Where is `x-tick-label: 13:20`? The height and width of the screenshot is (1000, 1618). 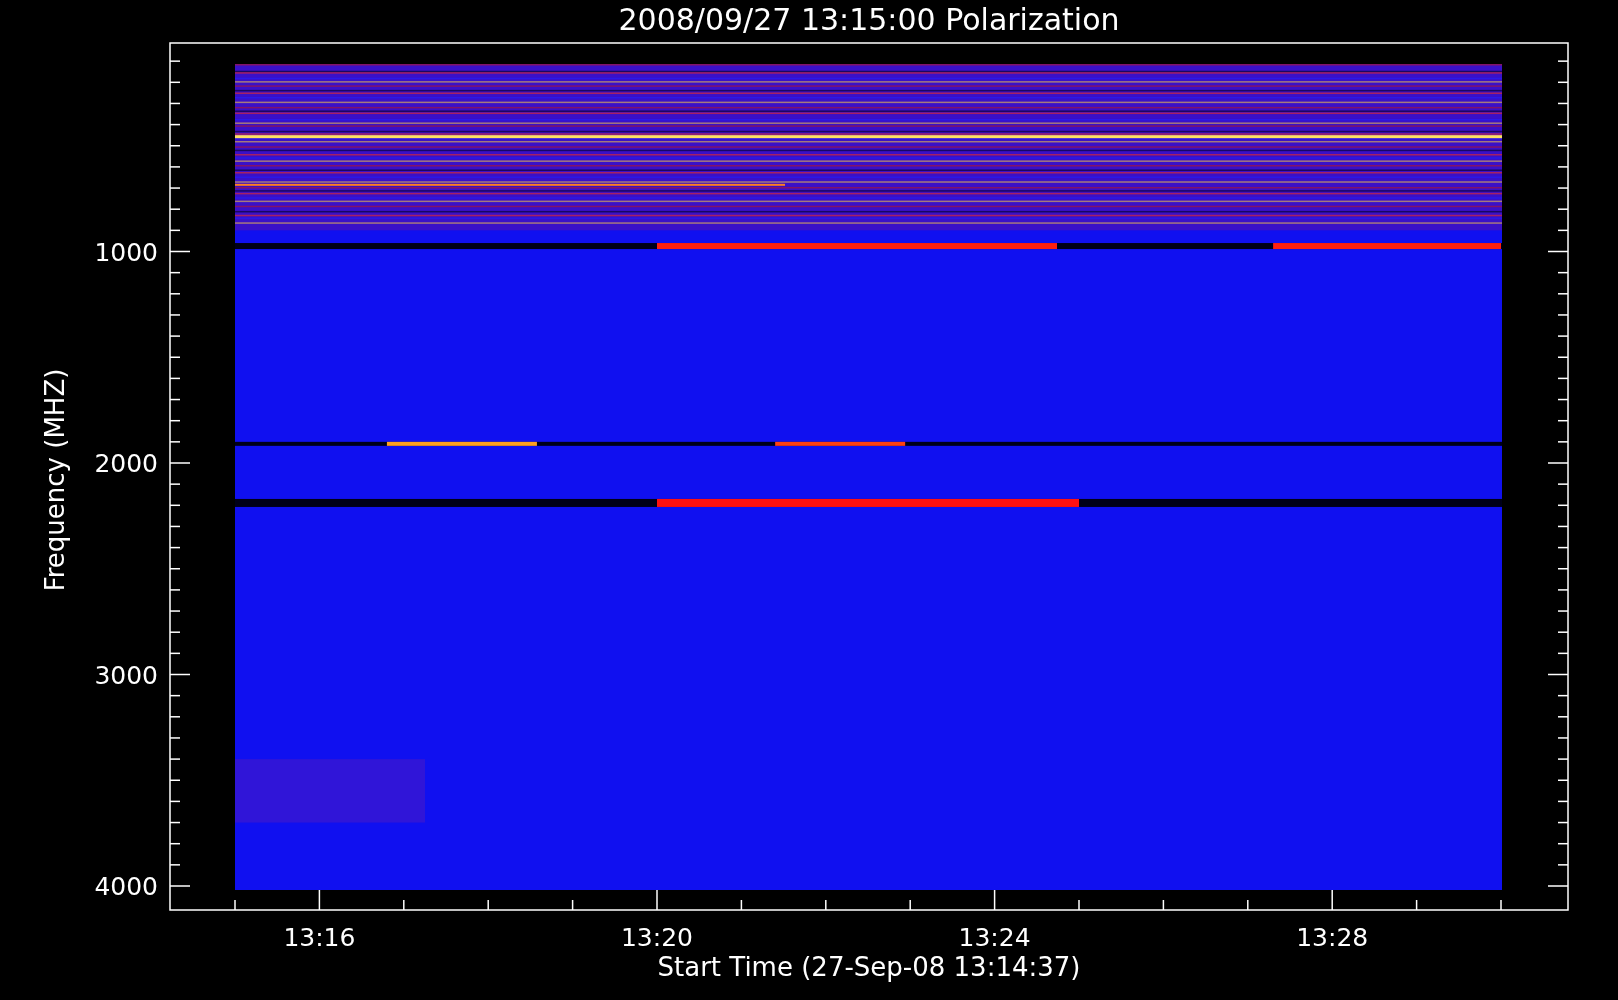
x-tick-label: 13:20 is located at coordinates (657, 937).